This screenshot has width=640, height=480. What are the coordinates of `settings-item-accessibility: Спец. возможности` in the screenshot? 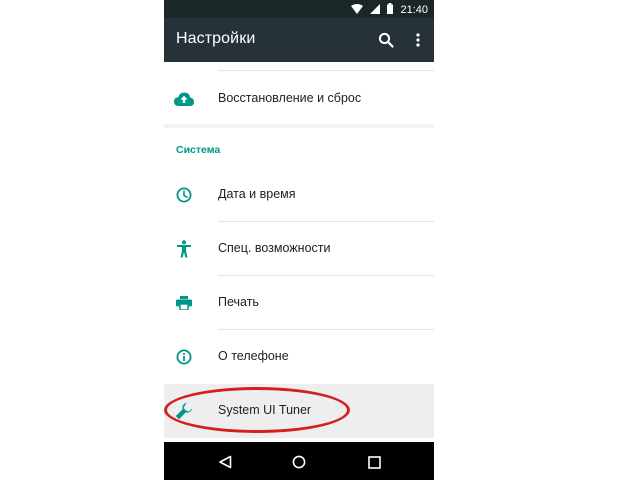 It's located at (299, 249).